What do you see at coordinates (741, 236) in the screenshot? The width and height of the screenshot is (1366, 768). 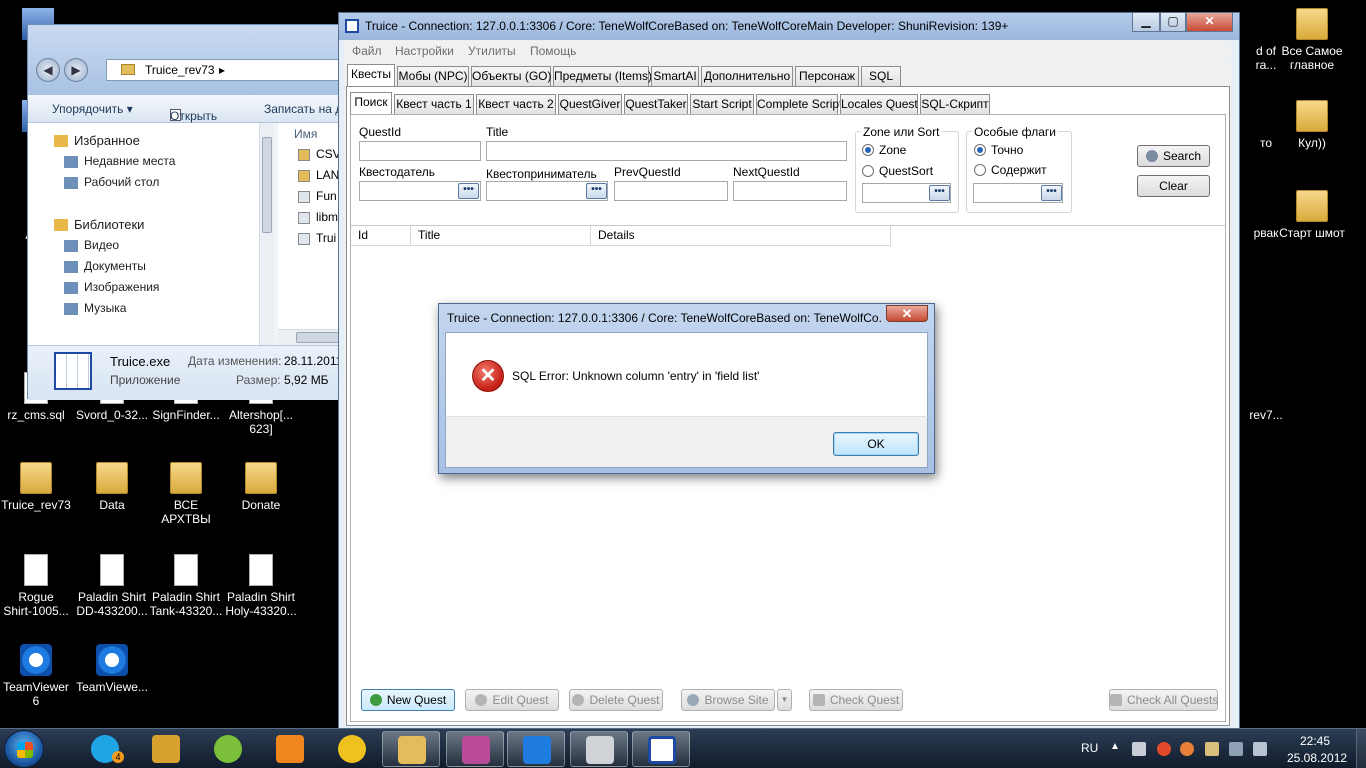 I see `column-header-details: Details` at bounding box center [741, 236].